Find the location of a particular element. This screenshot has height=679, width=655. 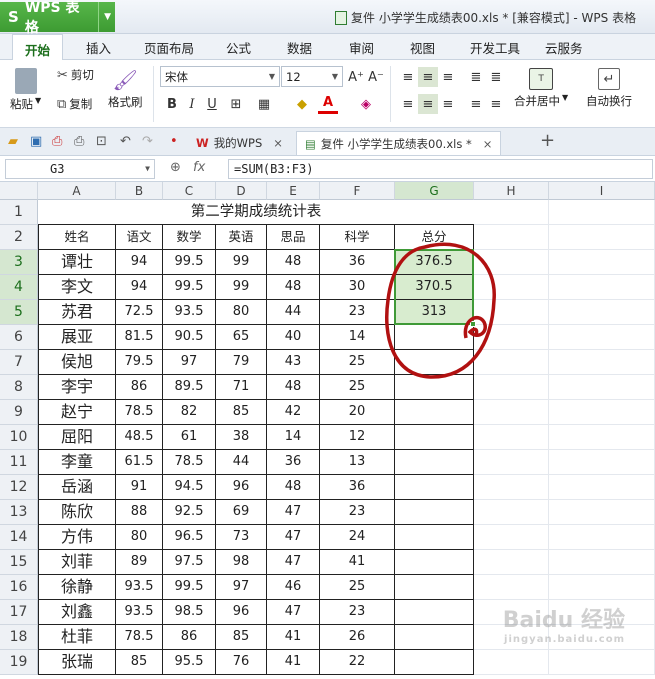

annotation-loop is located at coordinates (440, 310).